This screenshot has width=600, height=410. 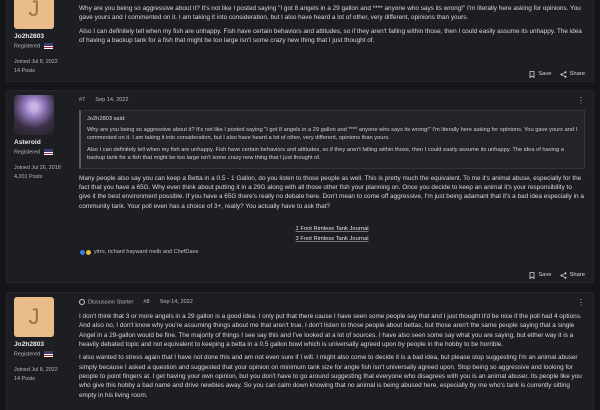 What do you see at coordinates (82, 101) in the screenshot?
I see `post-number: #7` at bounding box center [82, 101].